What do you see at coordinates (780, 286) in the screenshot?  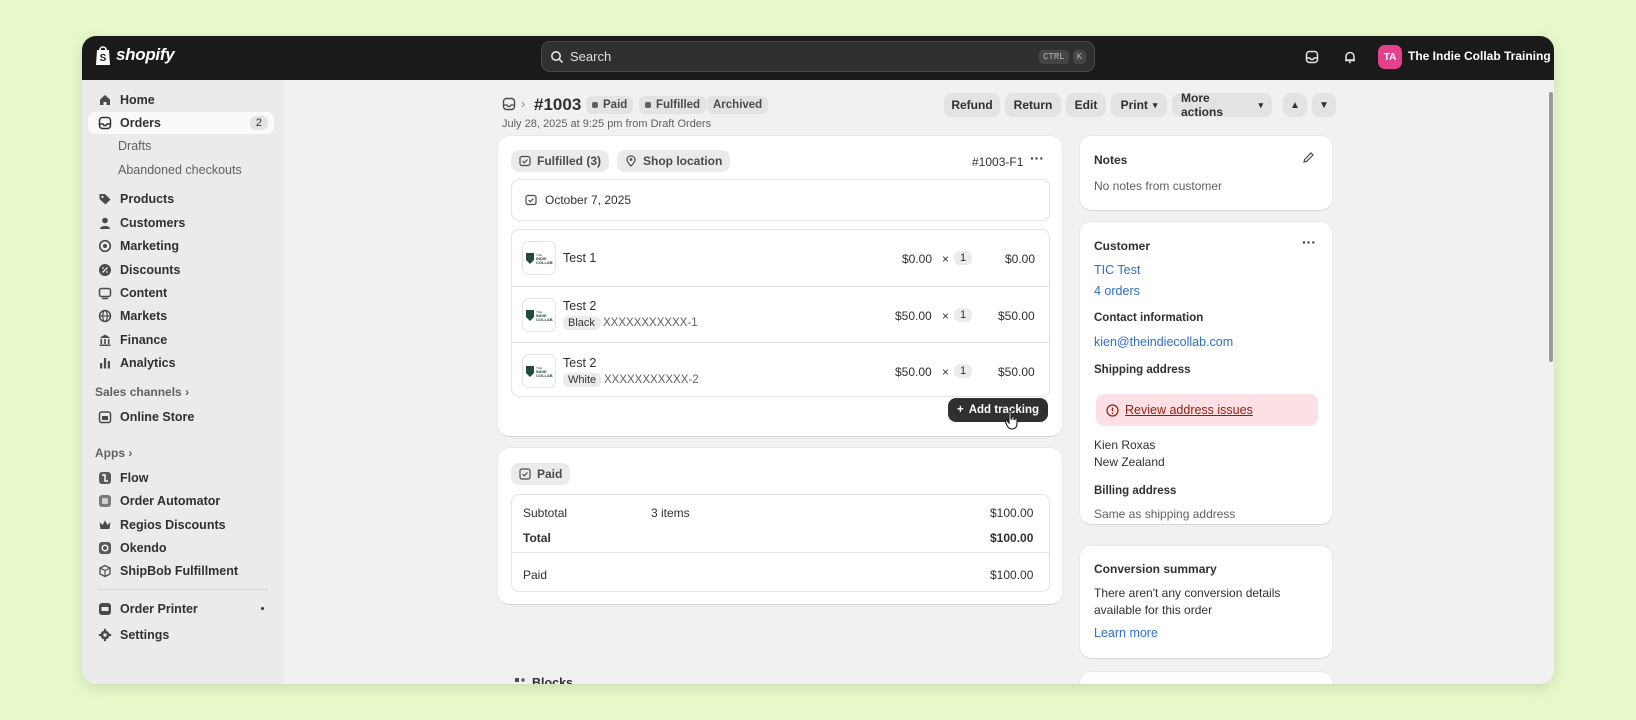 I see `row-divider` at bounding box center [780, 286].